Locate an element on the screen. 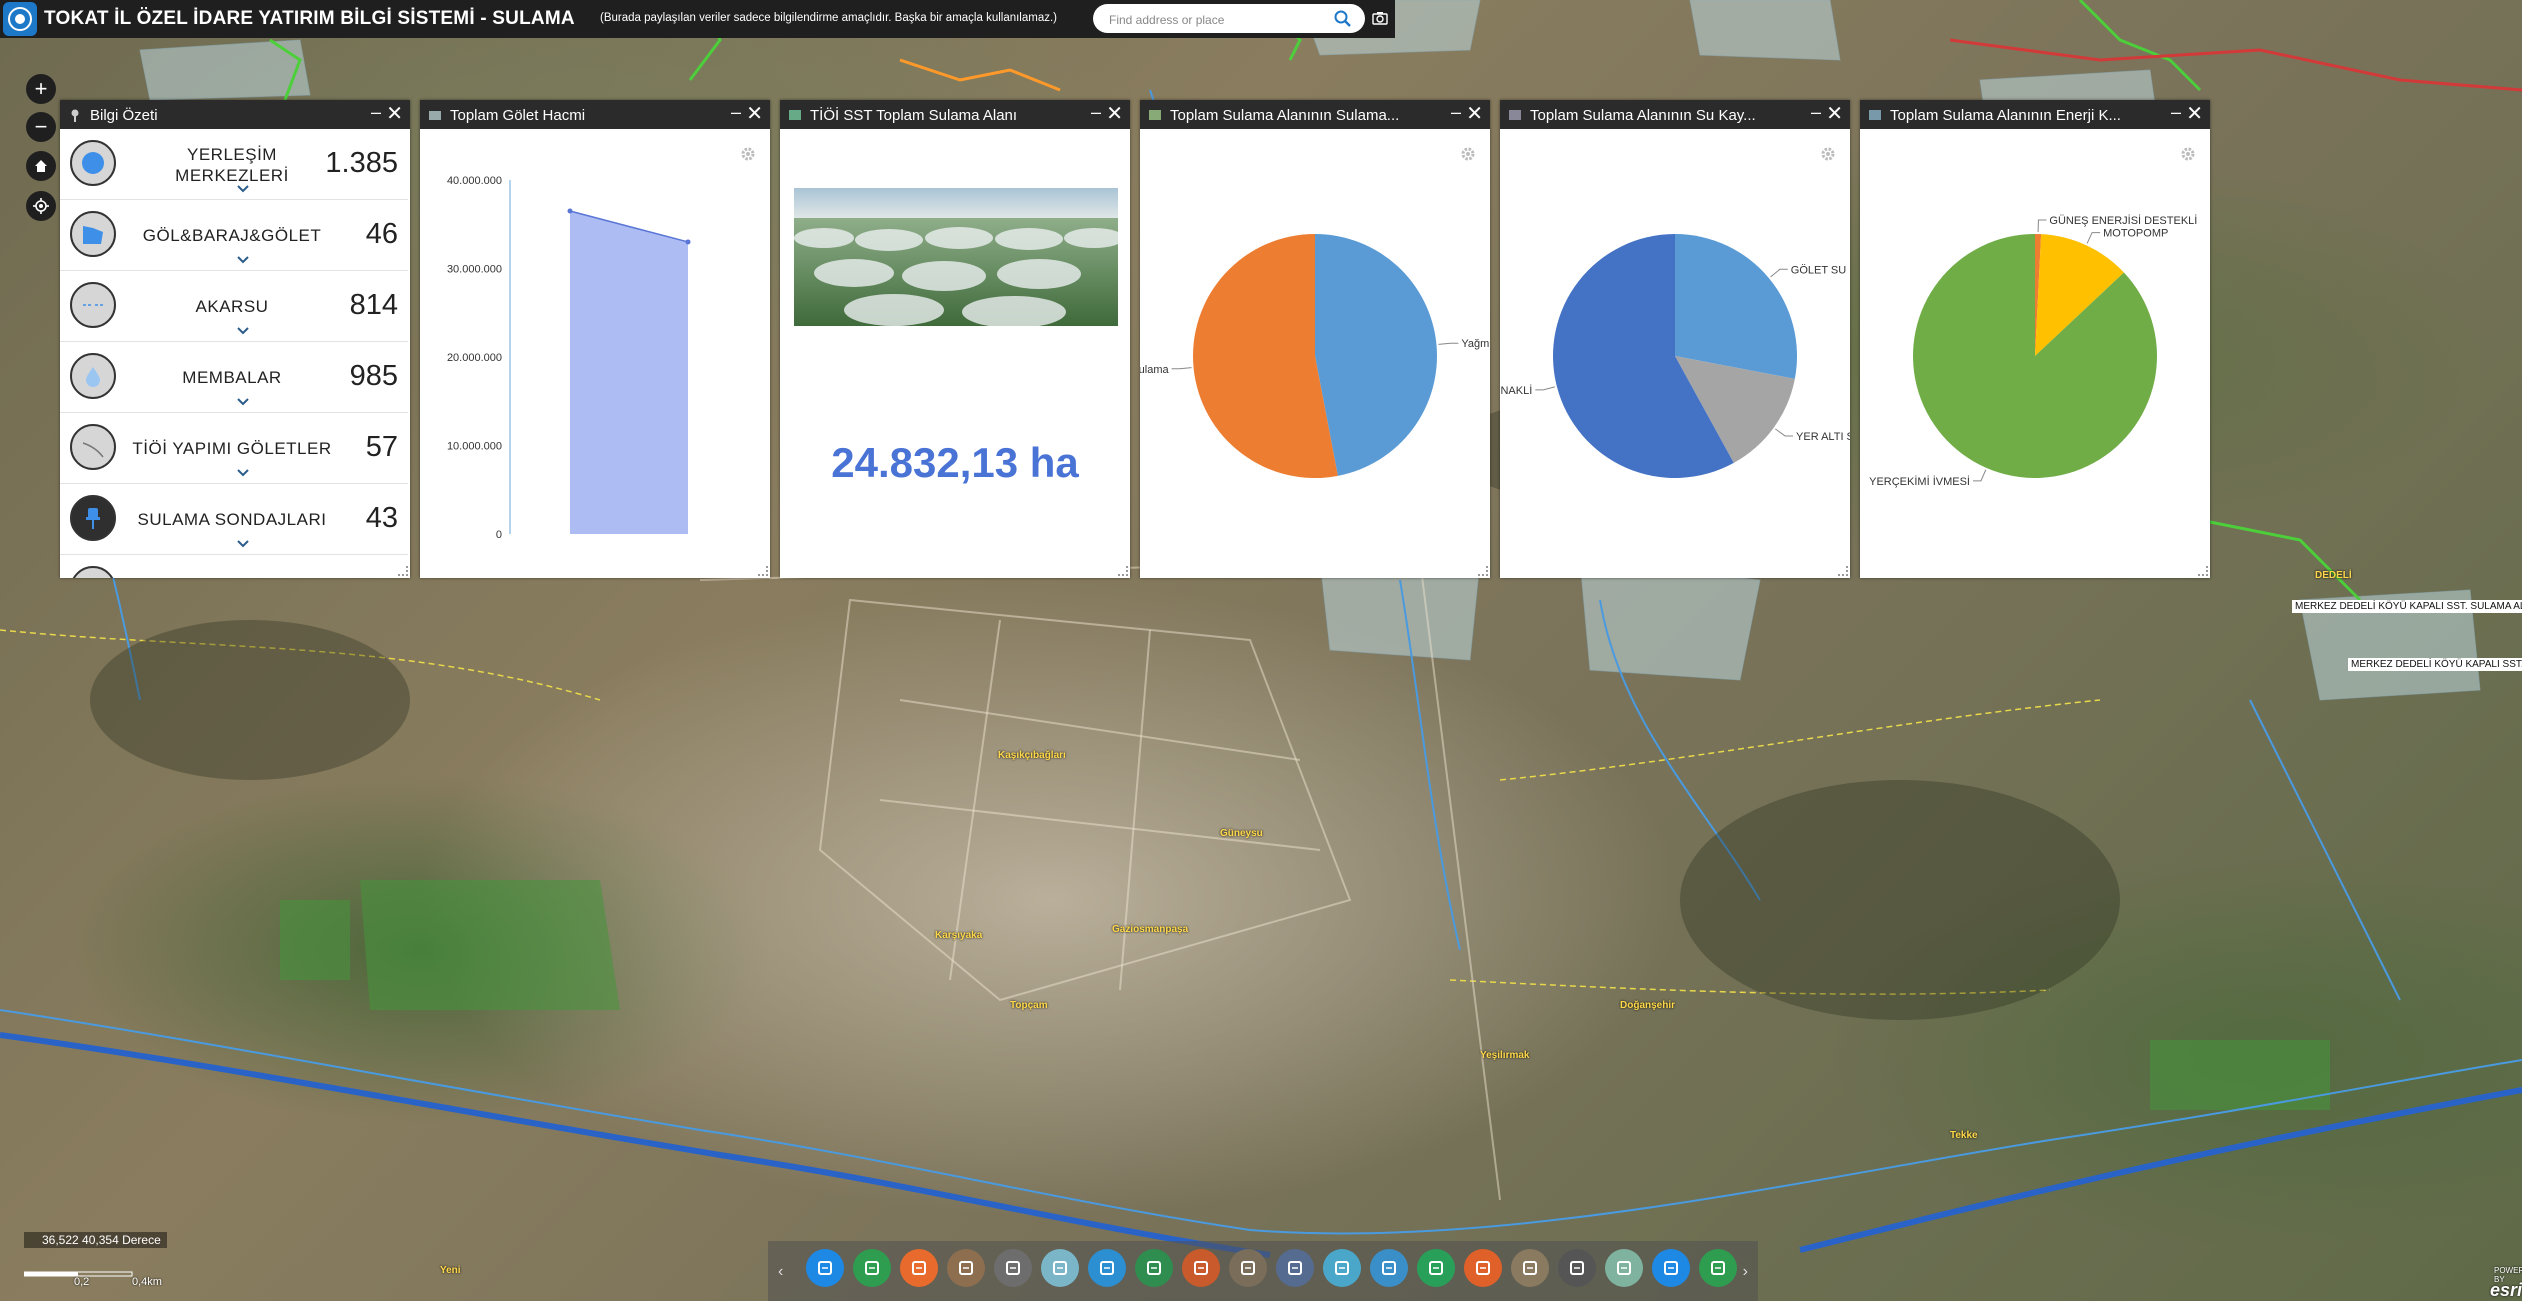 The width and height of the screenshot is (2522, 1301). locate-button is located at coordinates (41, 206).